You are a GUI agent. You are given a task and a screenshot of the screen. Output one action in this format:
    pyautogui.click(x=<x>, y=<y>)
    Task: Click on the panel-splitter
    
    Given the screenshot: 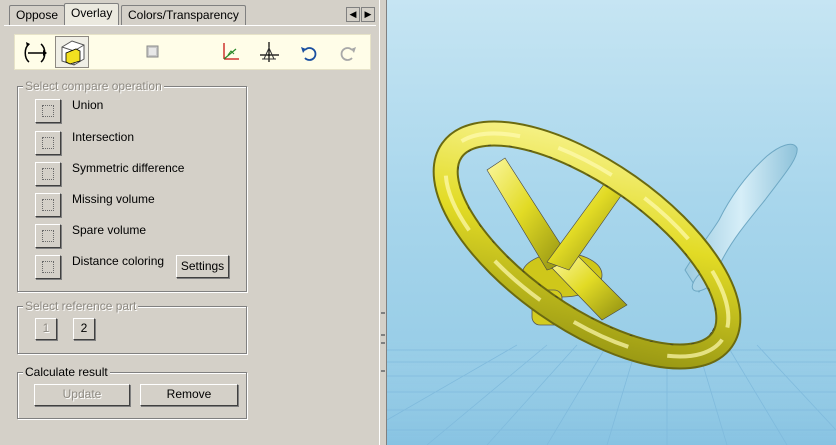 What is the action you would take?
    pyautogui.click(x=383, y=222)
    